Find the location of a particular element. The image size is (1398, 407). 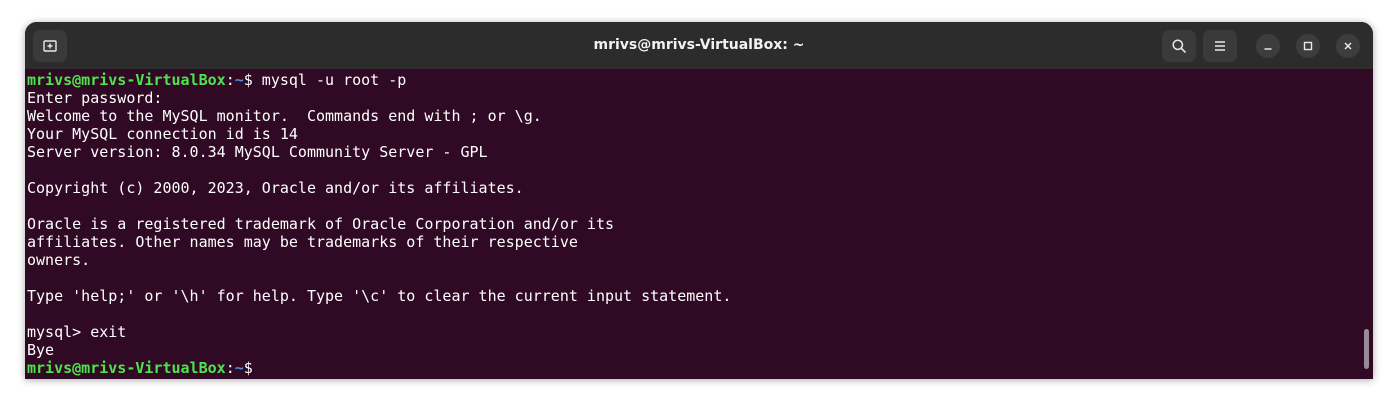

menu-button is located at coordinates (1220, 46).